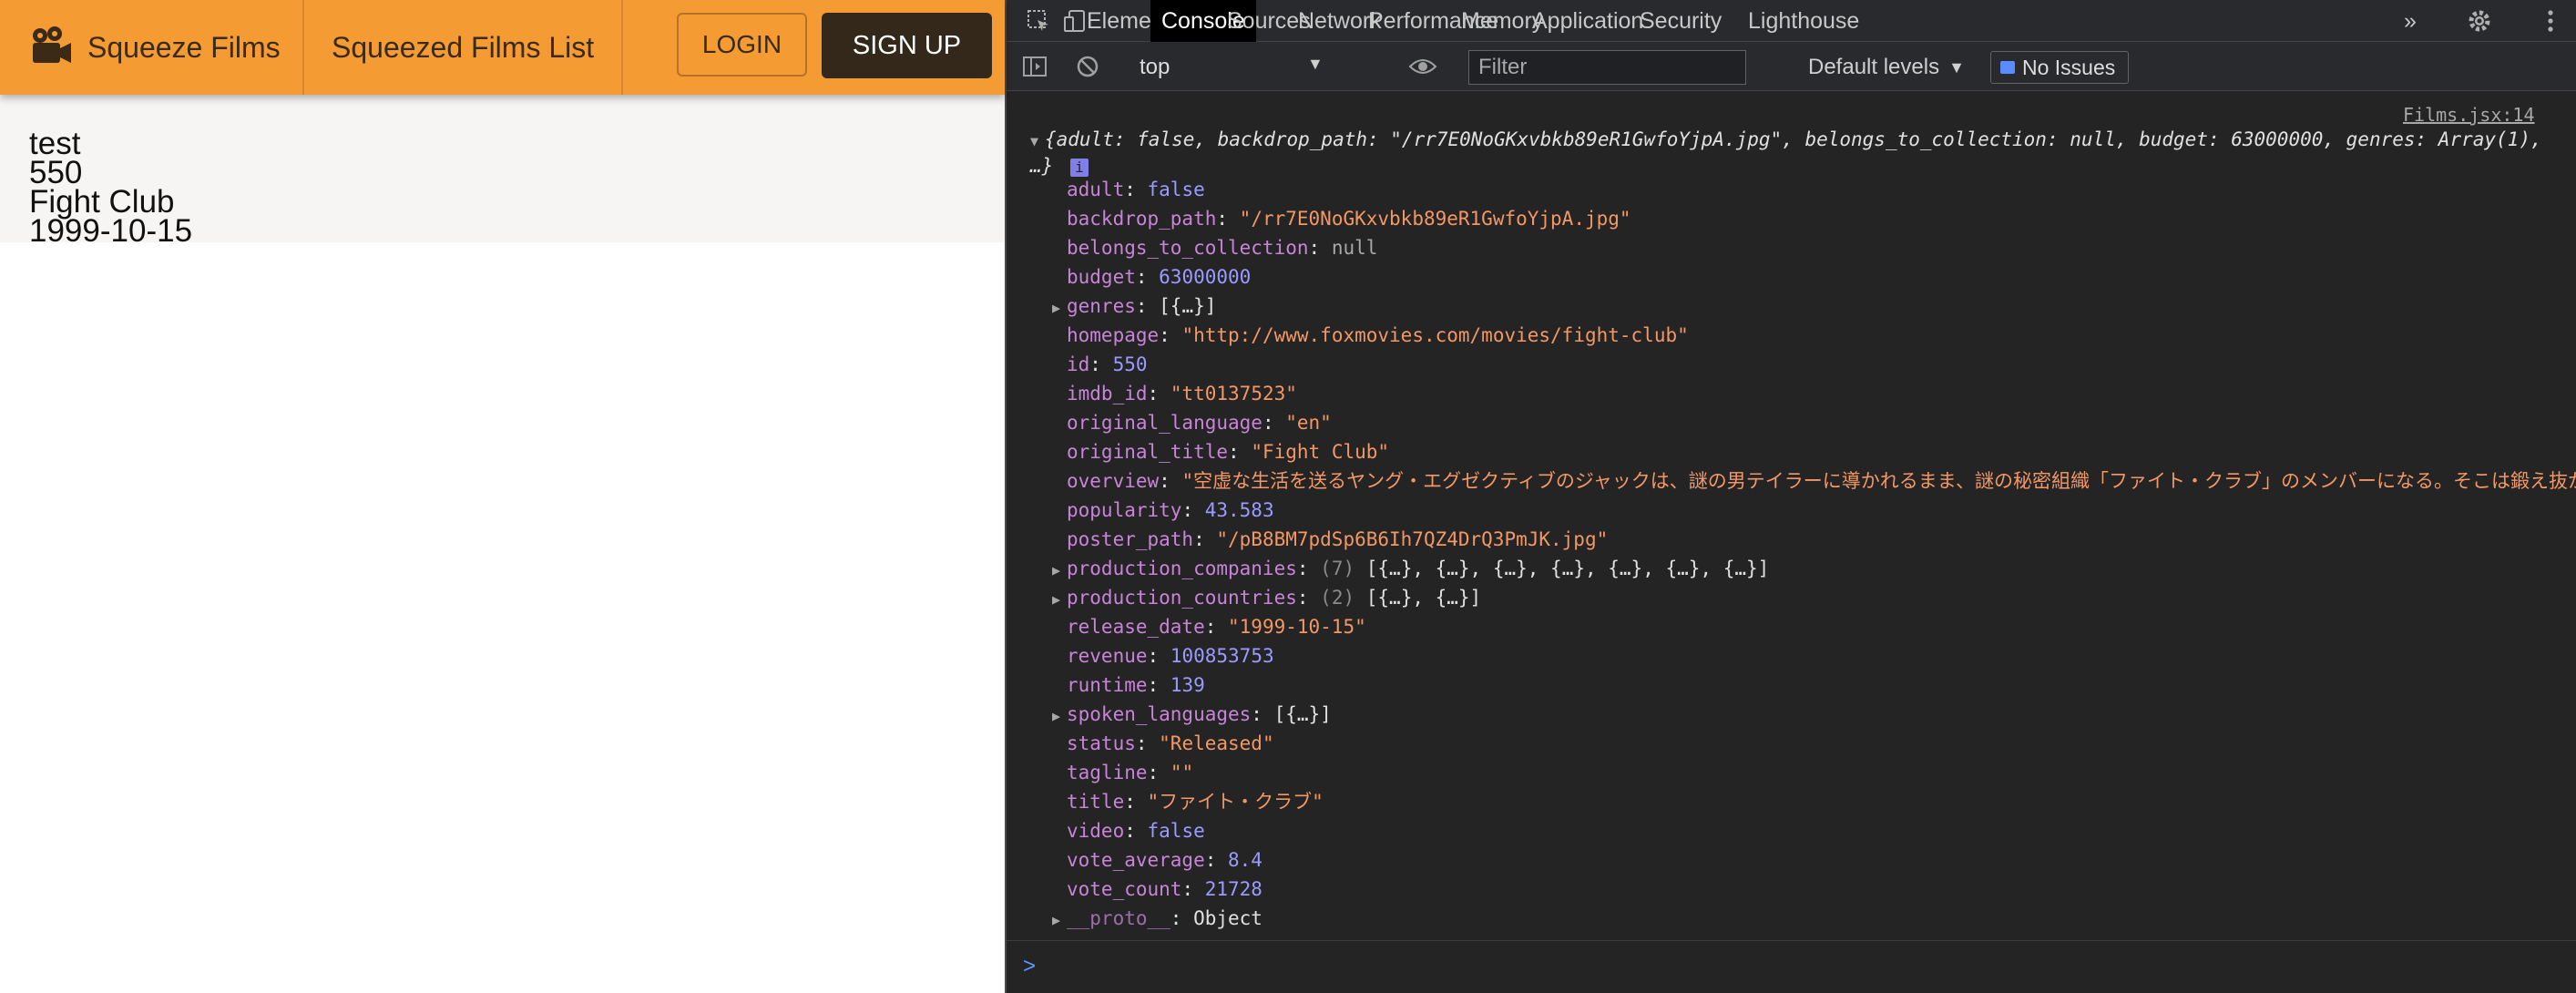 The width and height of the screenshot is (2576, 993). Describe the element at coordinates (1435, 219) in the screenshot. I see `property-value: "/rr7E0NoGKxvbkb89eR1GwfoYjpA.jpg"` at that location.